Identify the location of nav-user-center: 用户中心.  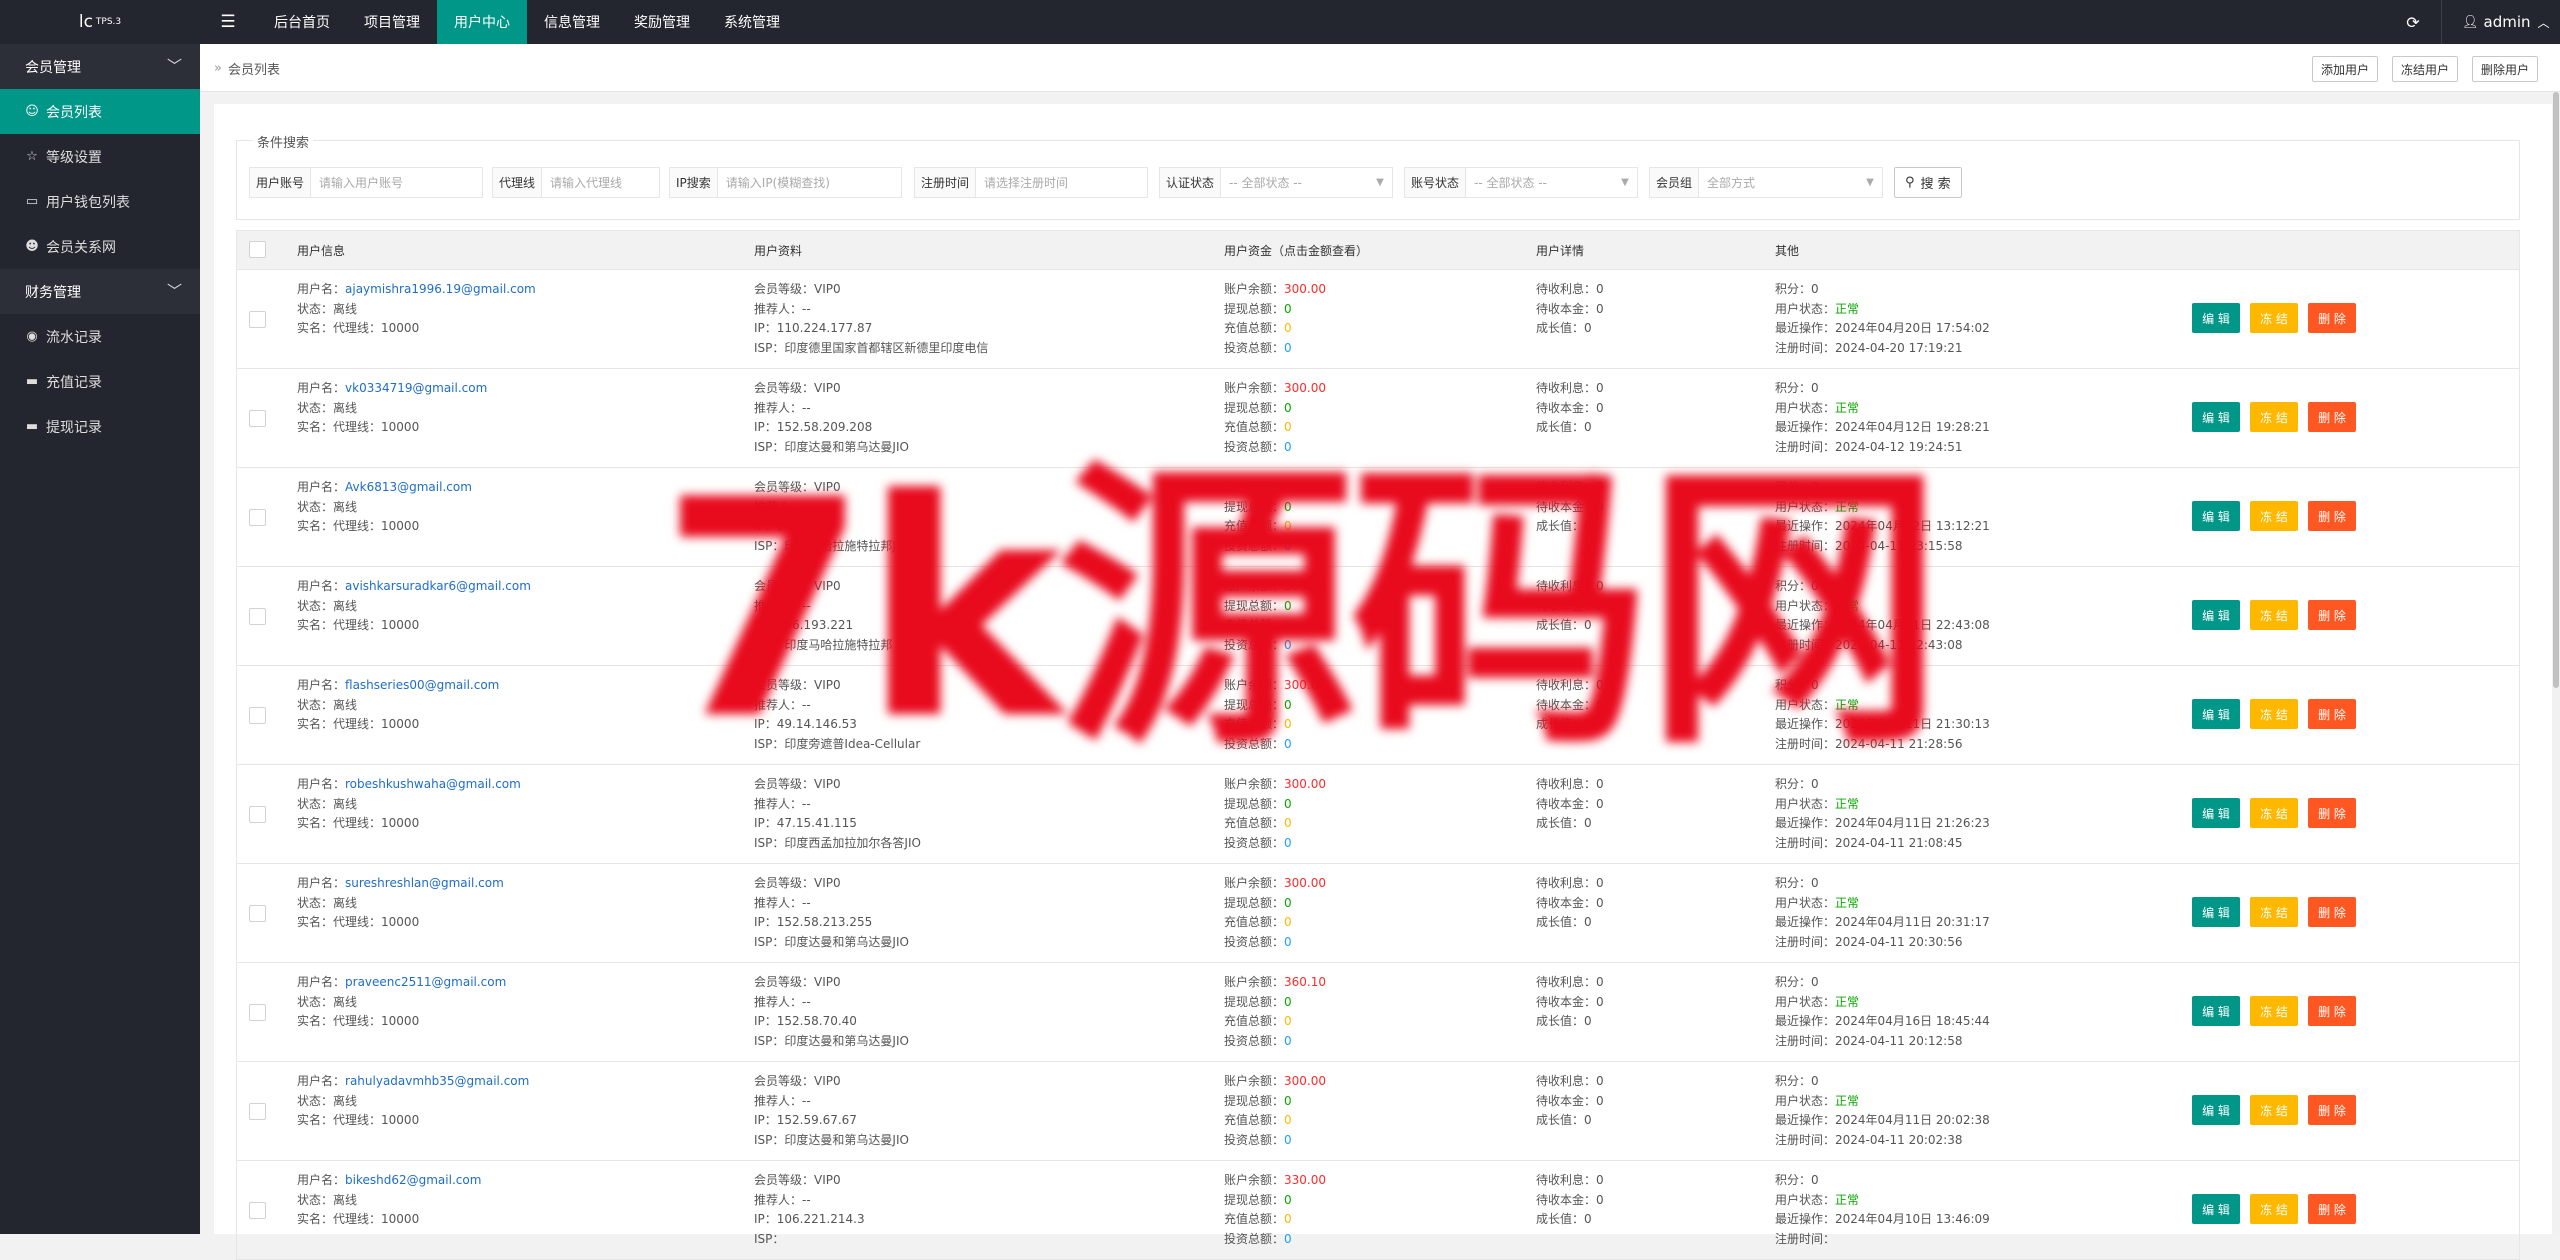
(482, 22).